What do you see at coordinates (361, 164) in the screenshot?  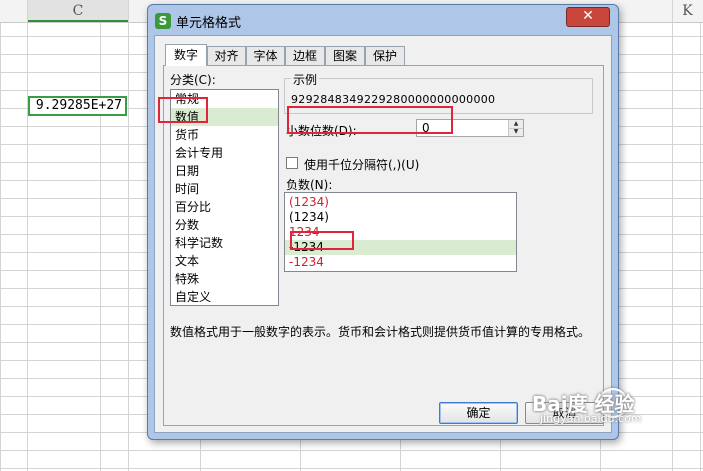 I see `thousands-separator-label: 使用千位分隔符(,)(U)` at bounding box center [361, 164].